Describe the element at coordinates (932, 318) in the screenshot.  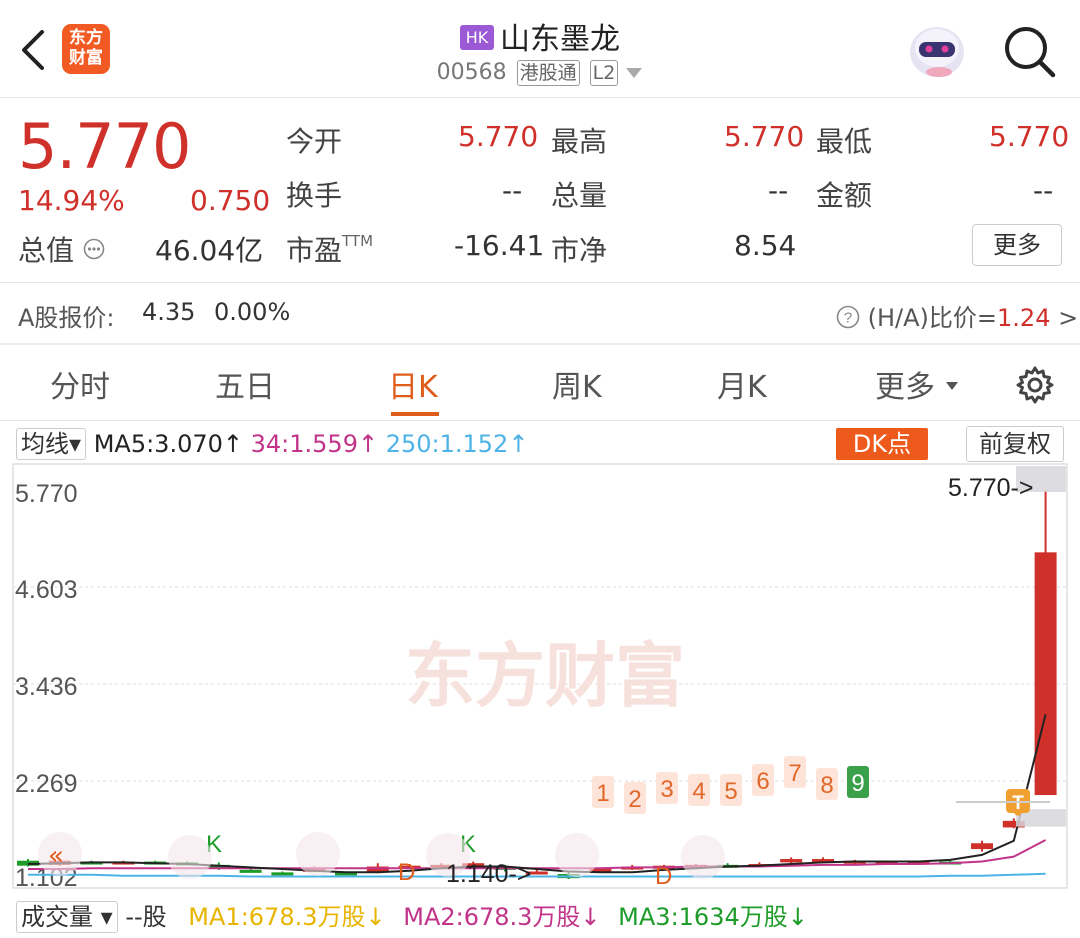
I see `ha-ratio-label: (H/A)比价=` at that location.